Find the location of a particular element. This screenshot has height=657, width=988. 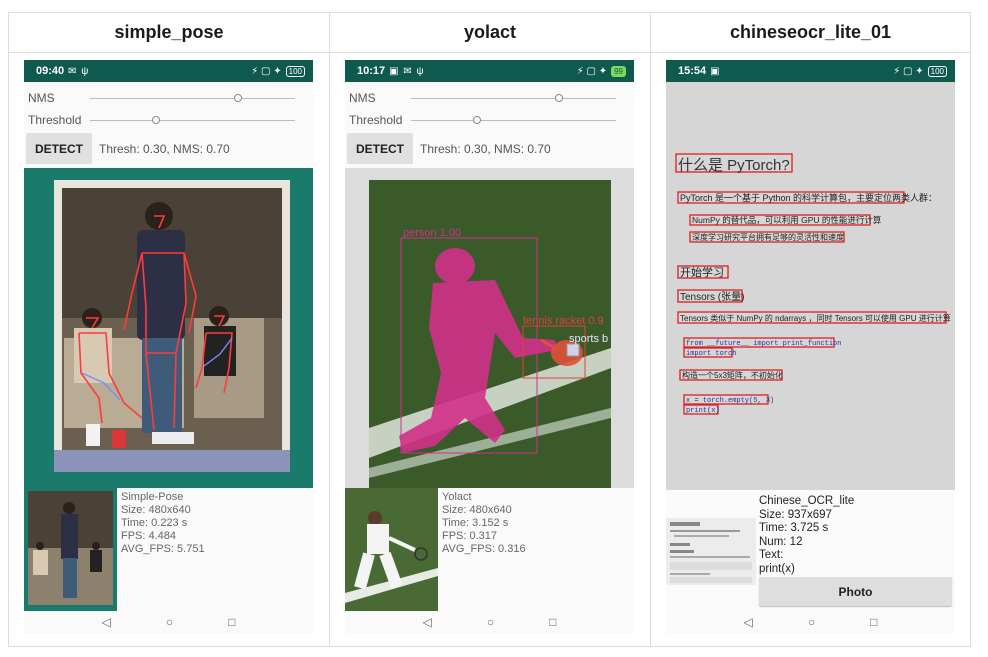

ocr-line: NumPy 的替代品，可以利用 GPU 的性能进行计算 is located at coordinates (787, 220).